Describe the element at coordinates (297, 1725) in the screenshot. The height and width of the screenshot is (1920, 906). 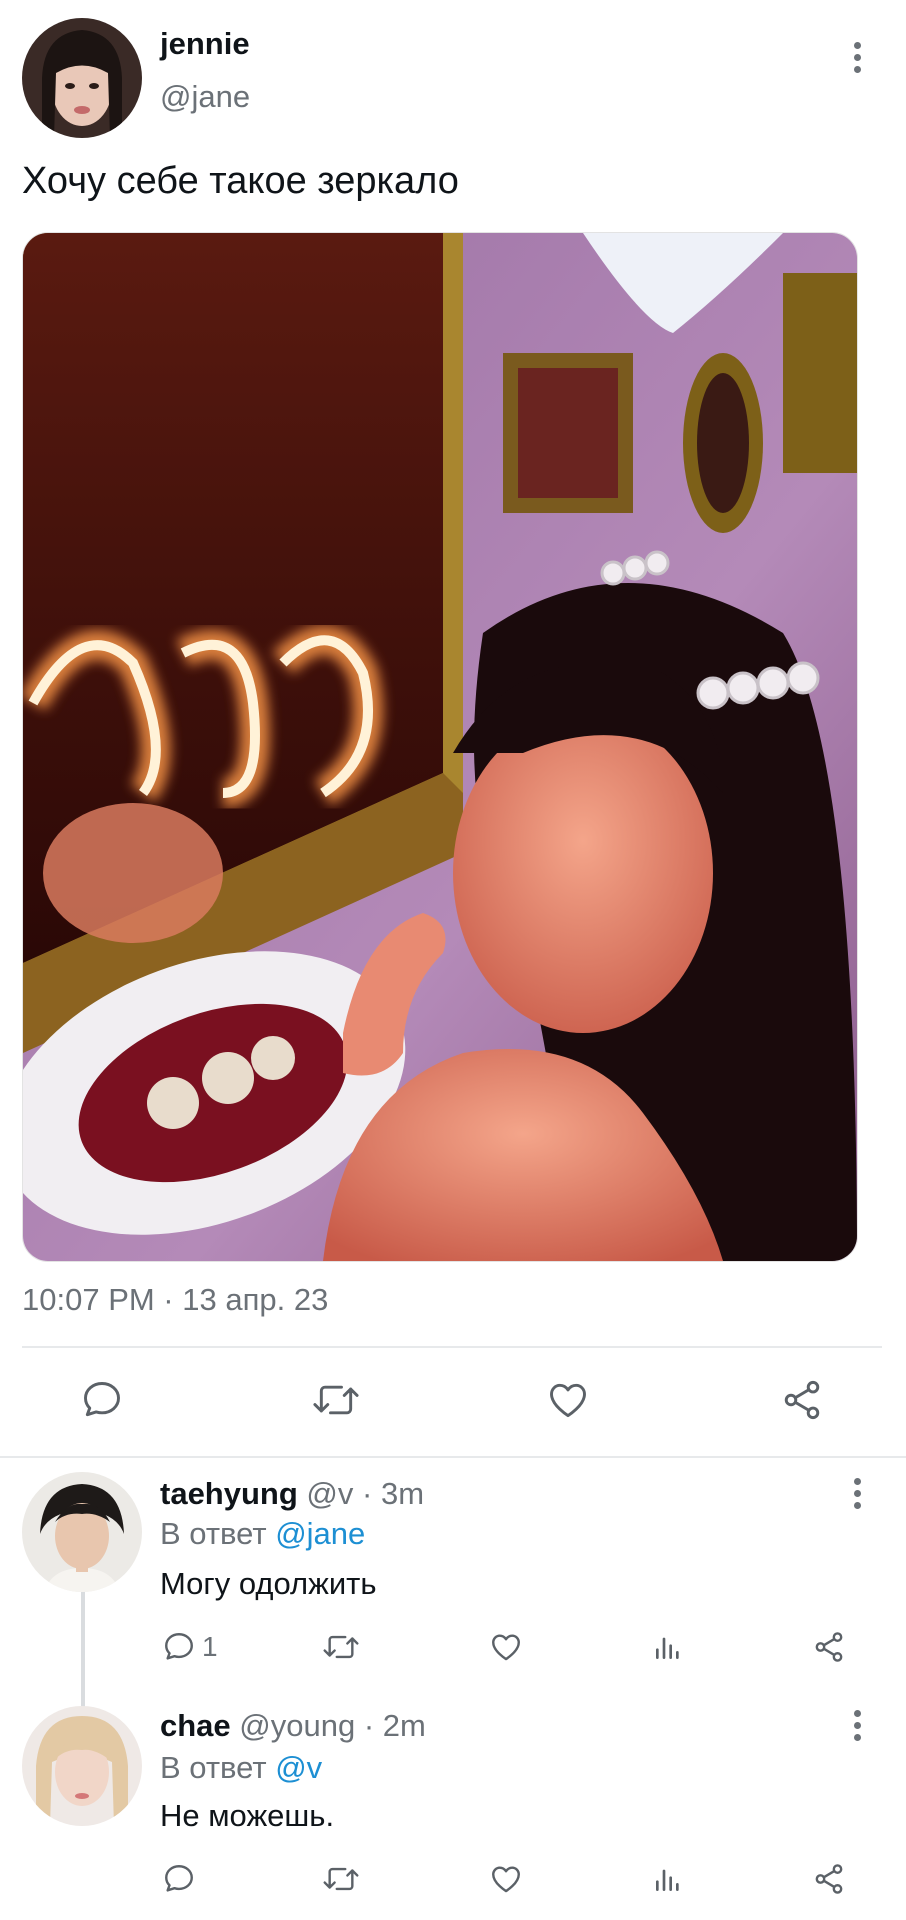
I see `reply-author-handle: @young` at that location.